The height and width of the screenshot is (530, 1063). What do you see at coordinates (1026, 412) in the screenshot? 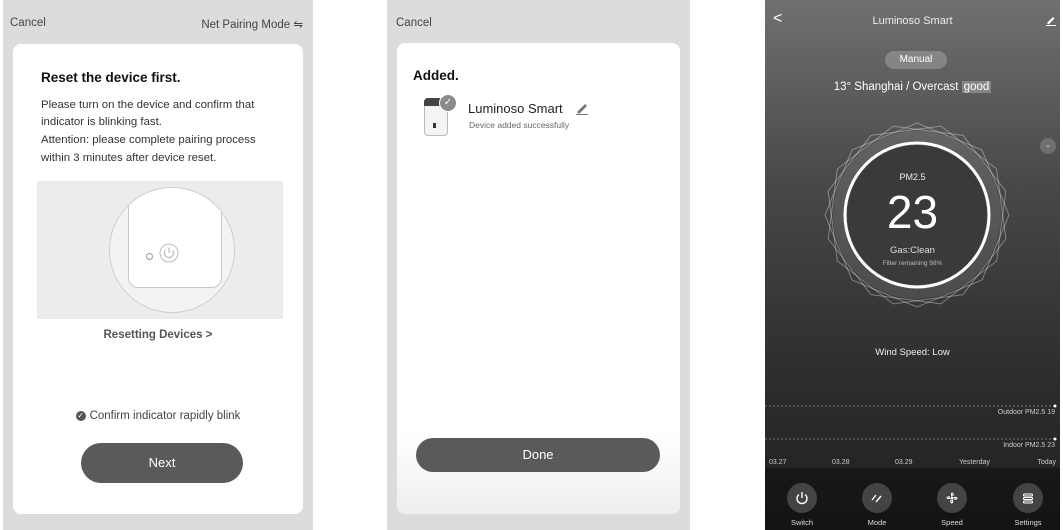
I see `outdoor-pm-label: Outdoor PM2.5 19` at bounding box center [1026, 412].